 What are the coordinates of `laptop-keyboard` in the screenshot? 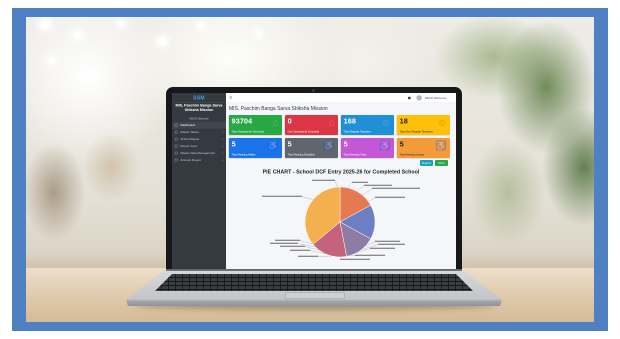 It's located at (314, 282).